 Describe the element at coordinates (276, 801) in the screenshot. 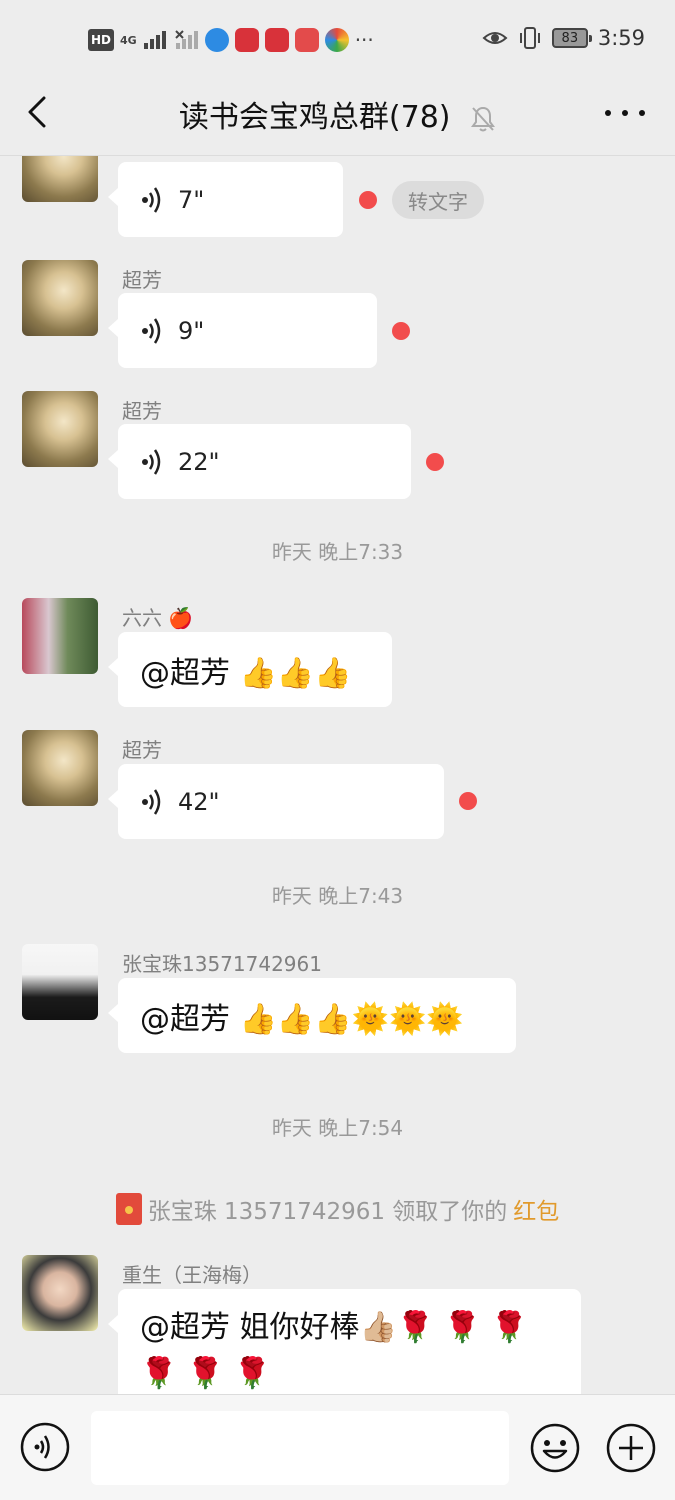

I see `voice-bubble: 42"` at that location.